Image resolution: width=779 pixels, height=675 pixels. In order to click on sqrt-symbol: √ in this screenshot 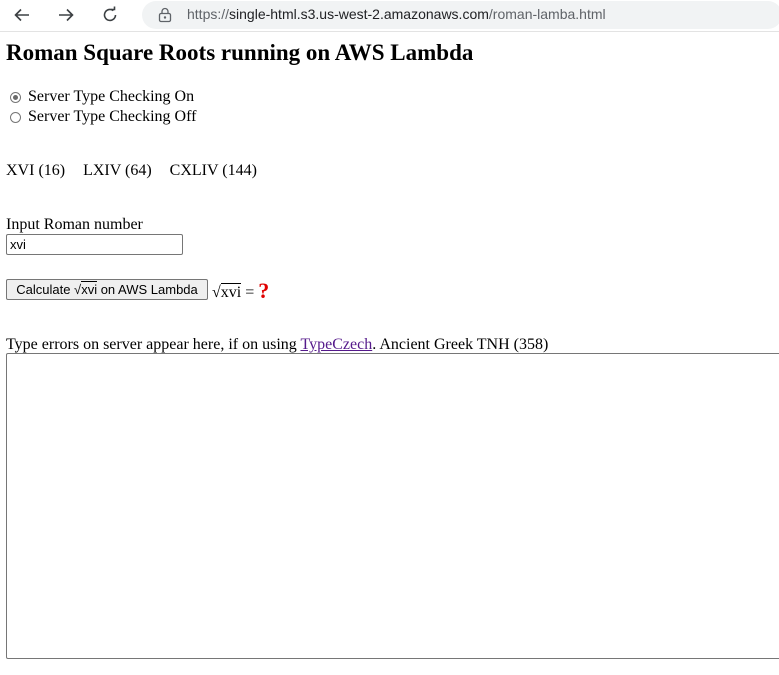, I will do `click(216, 292)`.